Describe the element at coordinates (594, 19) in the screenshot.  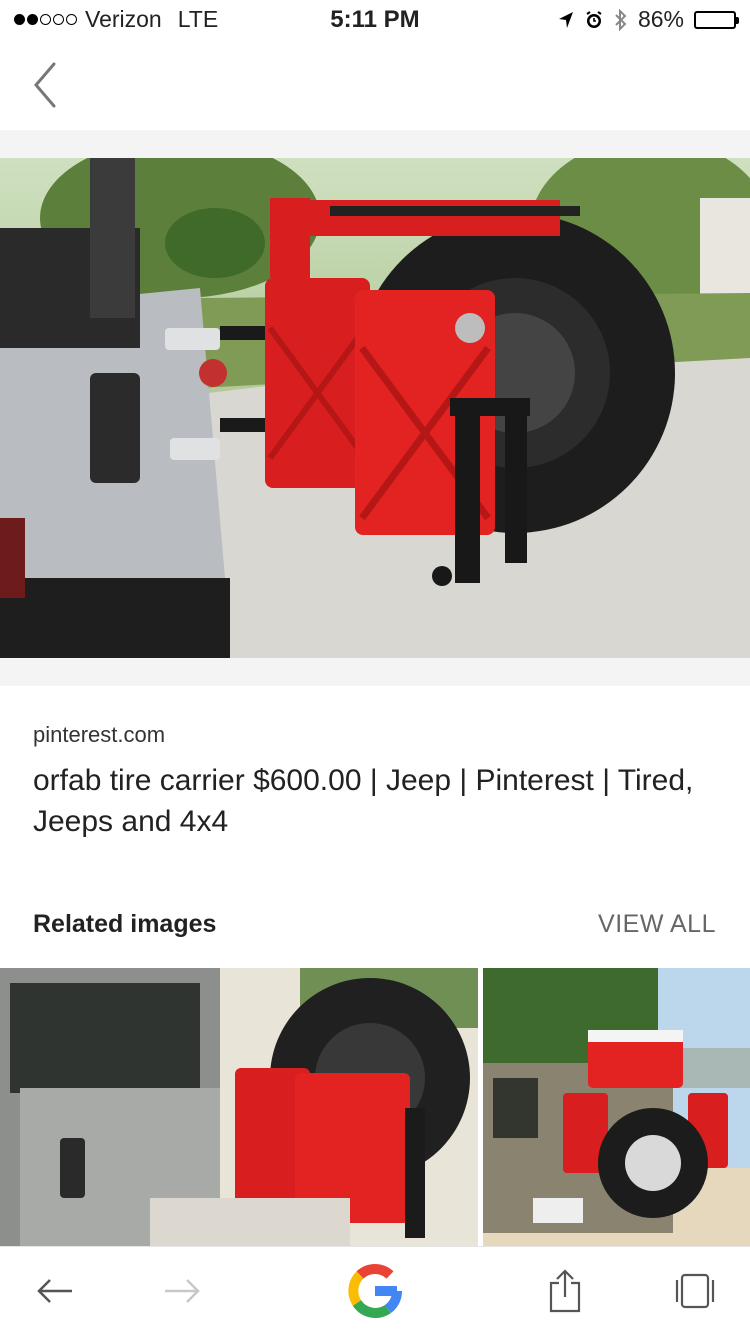
I see `alarm-icon` at that location.